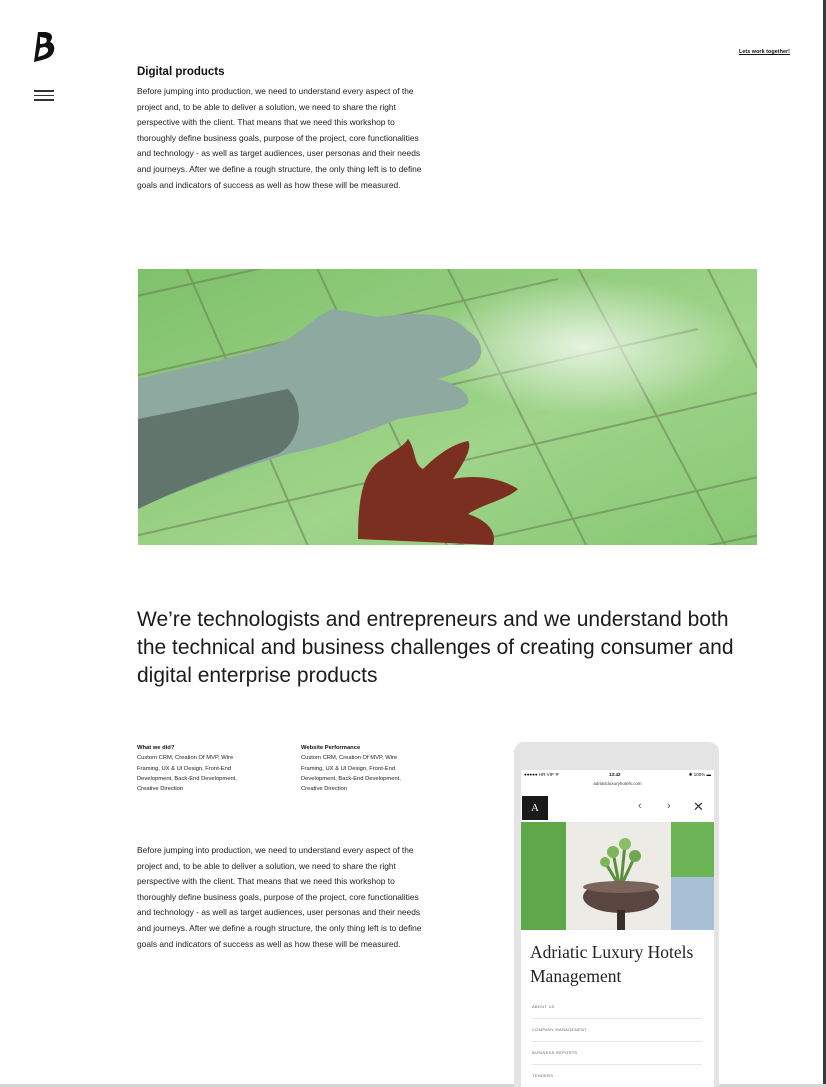 The image size is (826, 1087). Describe the element at coordinates (612, 964) in the screenshot. I see `site-title: Adriatic Luxury Hotels Management` at that location.